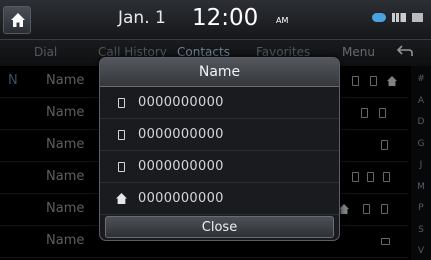  Describe the element at coordinates (219, 227) in the screenshot. I see `close-button: Close` at that location.